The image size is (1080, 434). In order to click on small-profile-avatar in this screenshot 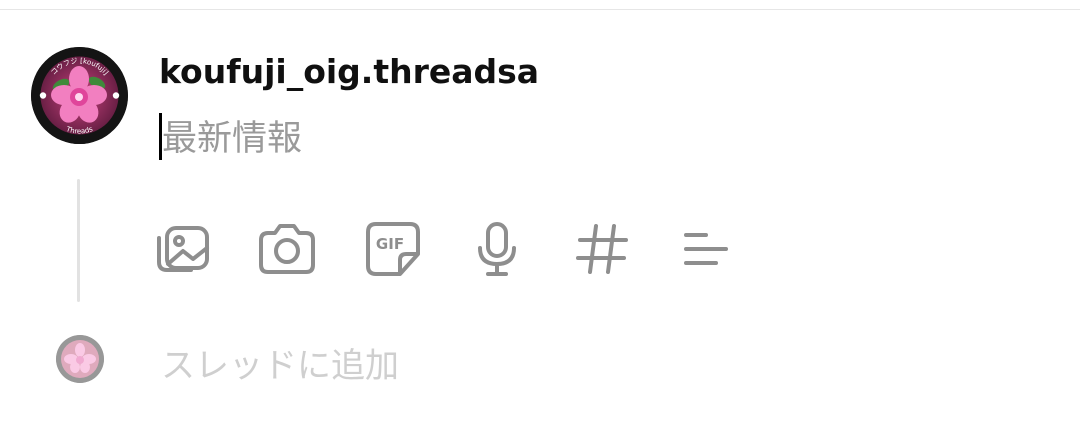, I will do `click(80, 359)`.